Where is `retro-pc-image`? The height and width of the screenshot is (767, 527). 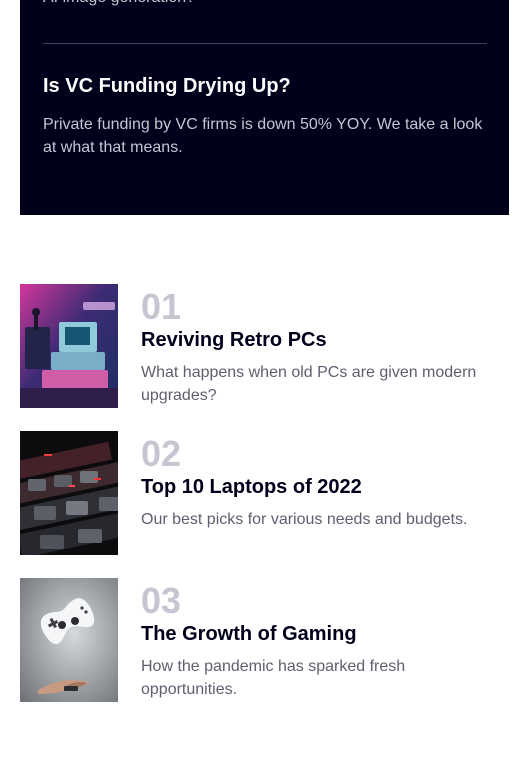
retro-pc-image is located at coordinates (69, 346).